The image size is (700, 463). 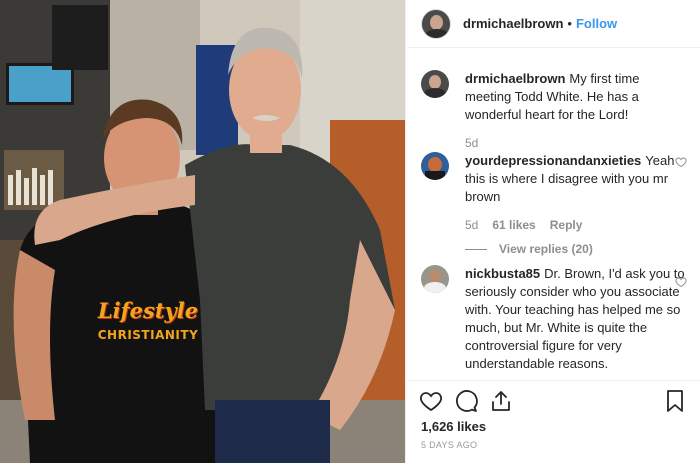 What do you see at coordinates (466, 401) in the screenshot?
I see `comment-icon` at bounding box center [466, 401].